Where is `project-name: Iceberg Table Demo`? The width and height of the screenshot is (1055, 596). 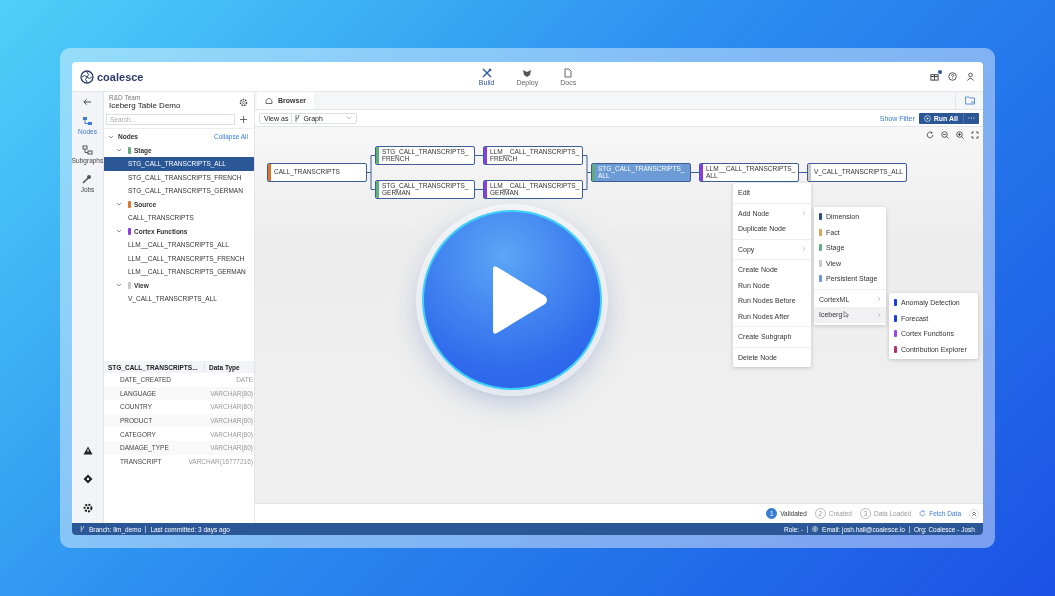 project-name: Iceberg Table Demo is located at coordinates (145, 105).